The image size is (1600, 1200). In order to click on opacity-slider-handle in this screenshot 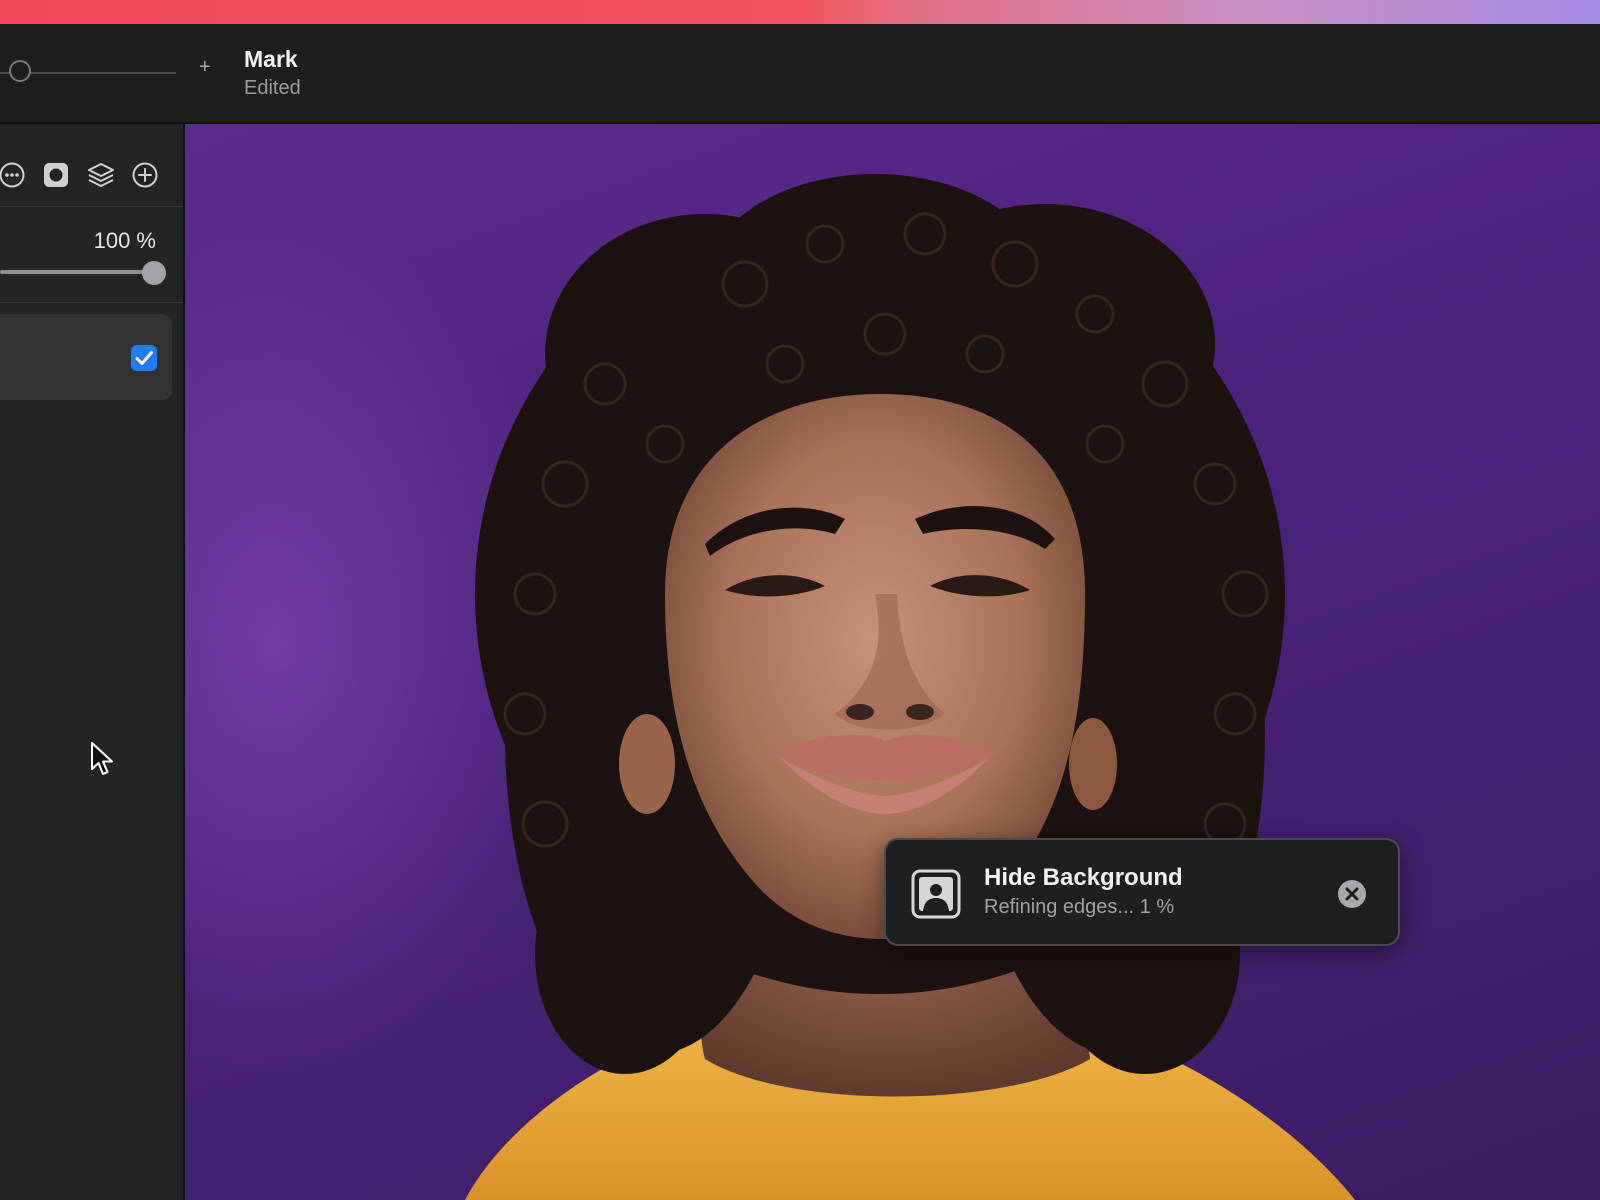, I will do `click(154, 273)`.